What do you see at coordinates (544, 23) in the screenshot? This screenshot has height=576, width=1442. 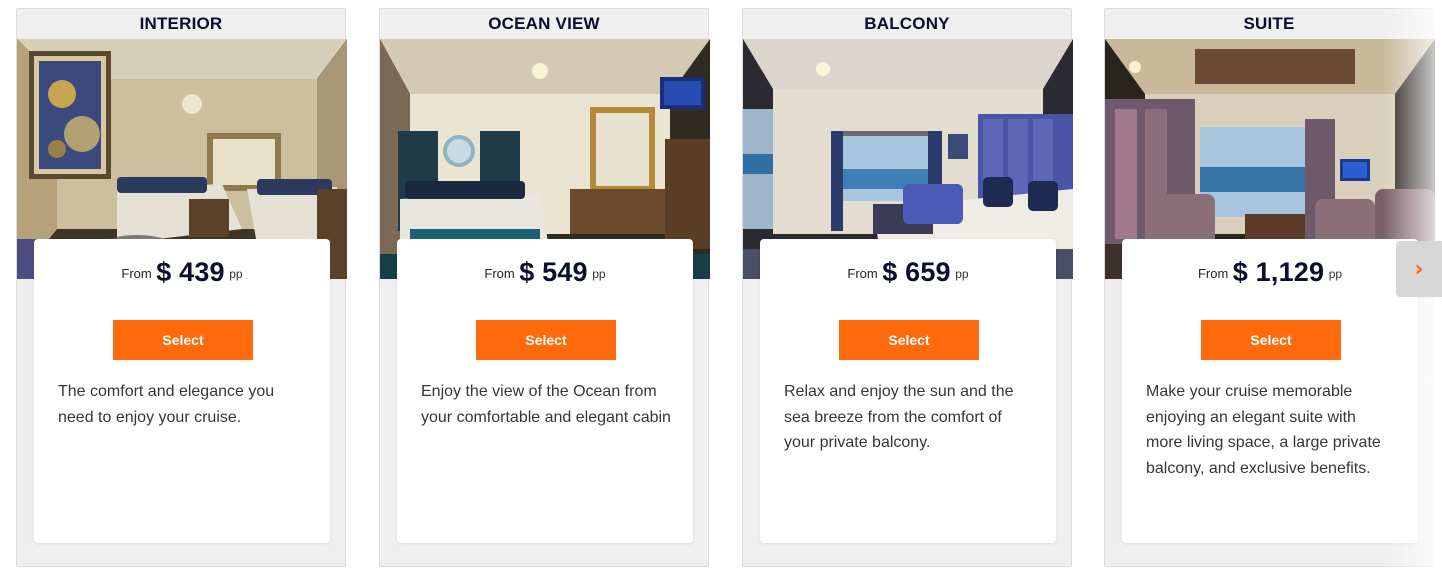 I see `cabin-title: OCEAN VIEW` at bounding box center [544, 23].